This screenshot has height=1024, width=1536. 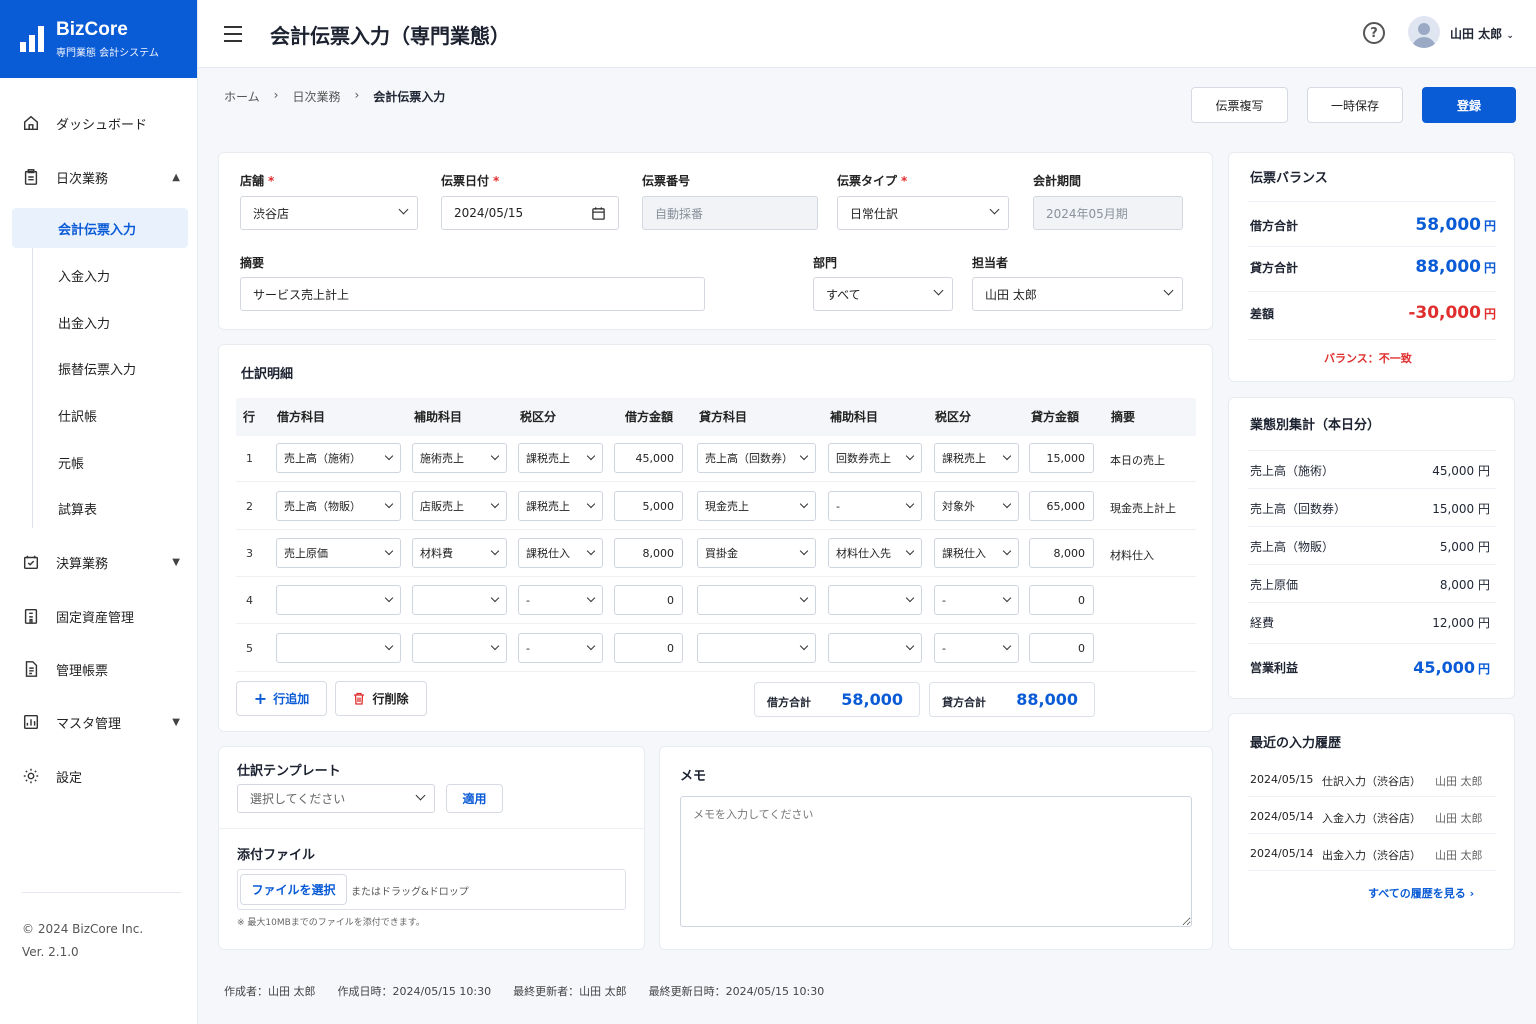 What do you see at coordinates (100, 322) in the screenshot?
I see `nav-payment-entry: 出金入力` at bounding box center [100, 322].